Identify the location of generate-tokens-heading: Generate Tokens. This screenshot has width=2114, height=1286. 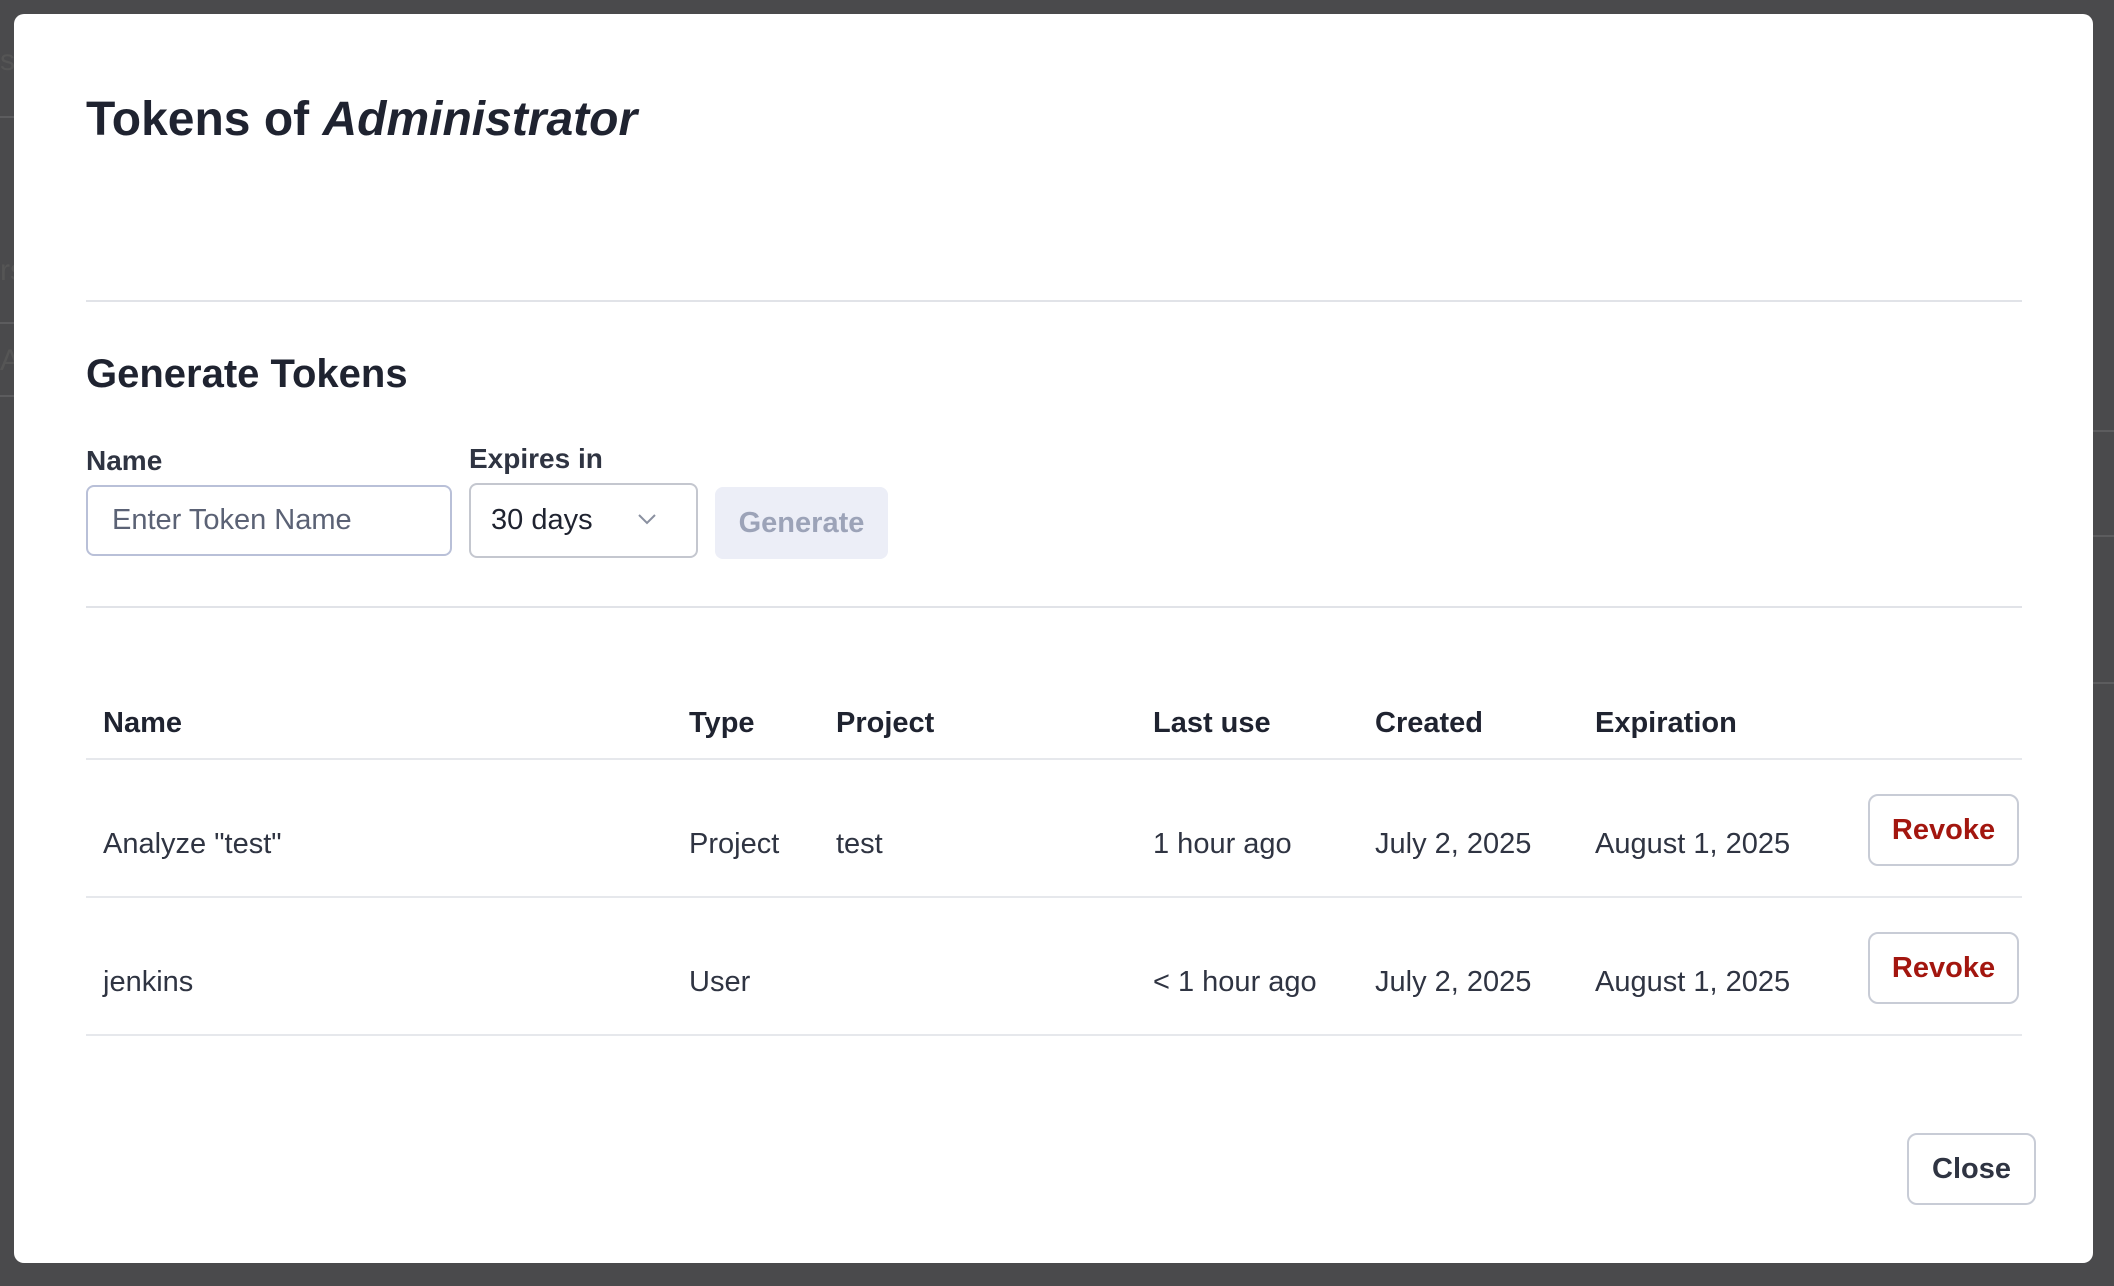
(247, 374).